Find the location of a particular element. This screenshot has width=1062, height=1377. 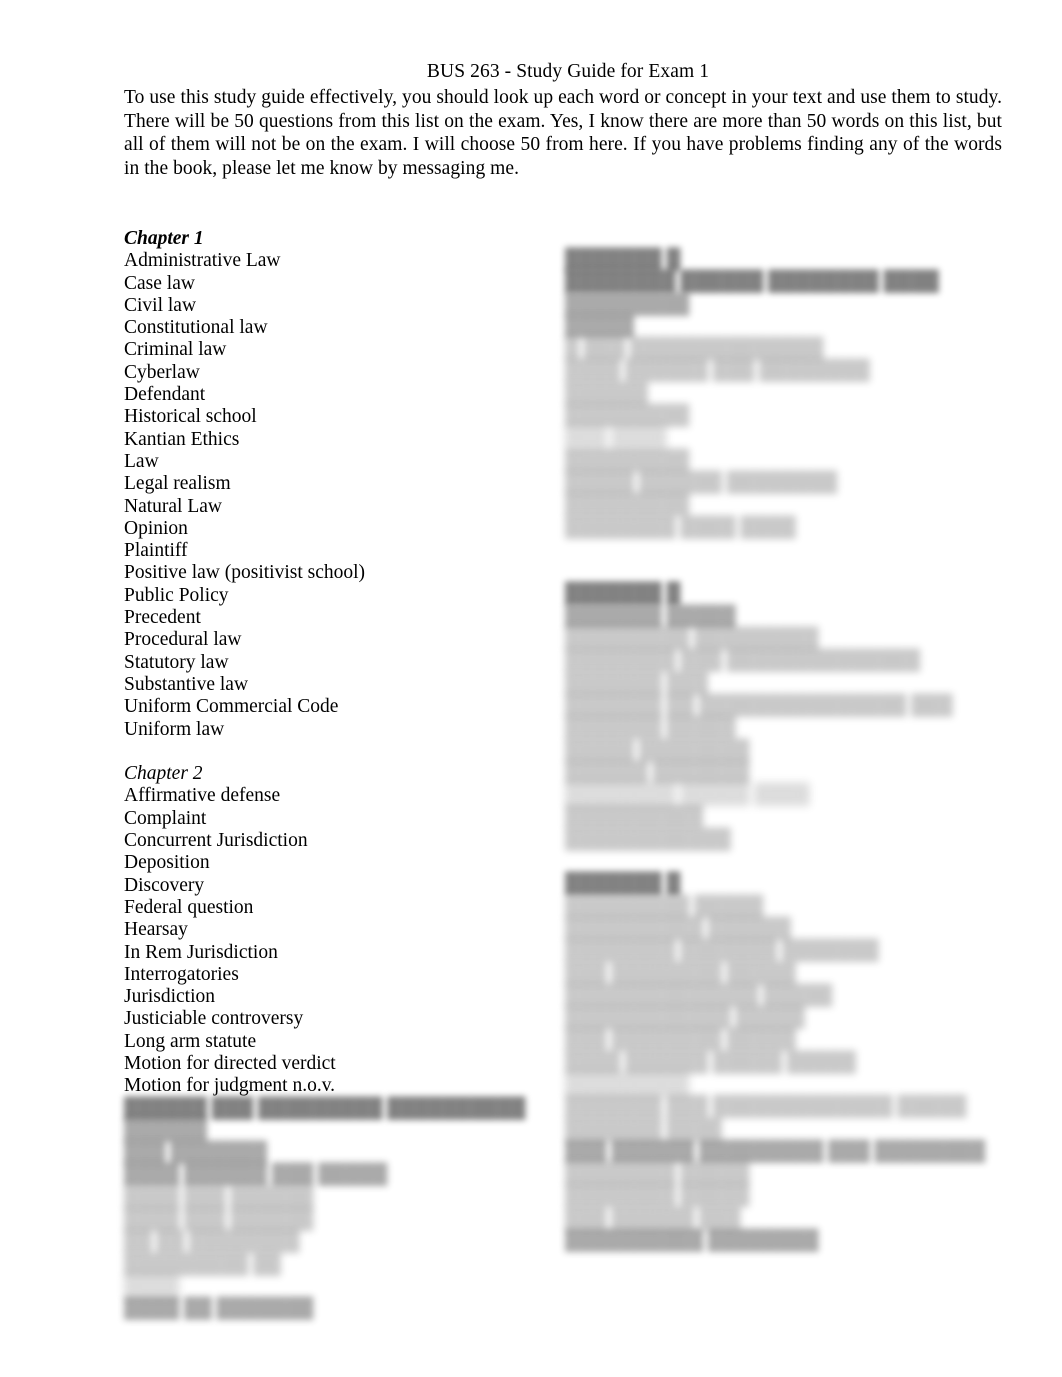

list-item: Administrative Law is located at coordinates (202, 261).